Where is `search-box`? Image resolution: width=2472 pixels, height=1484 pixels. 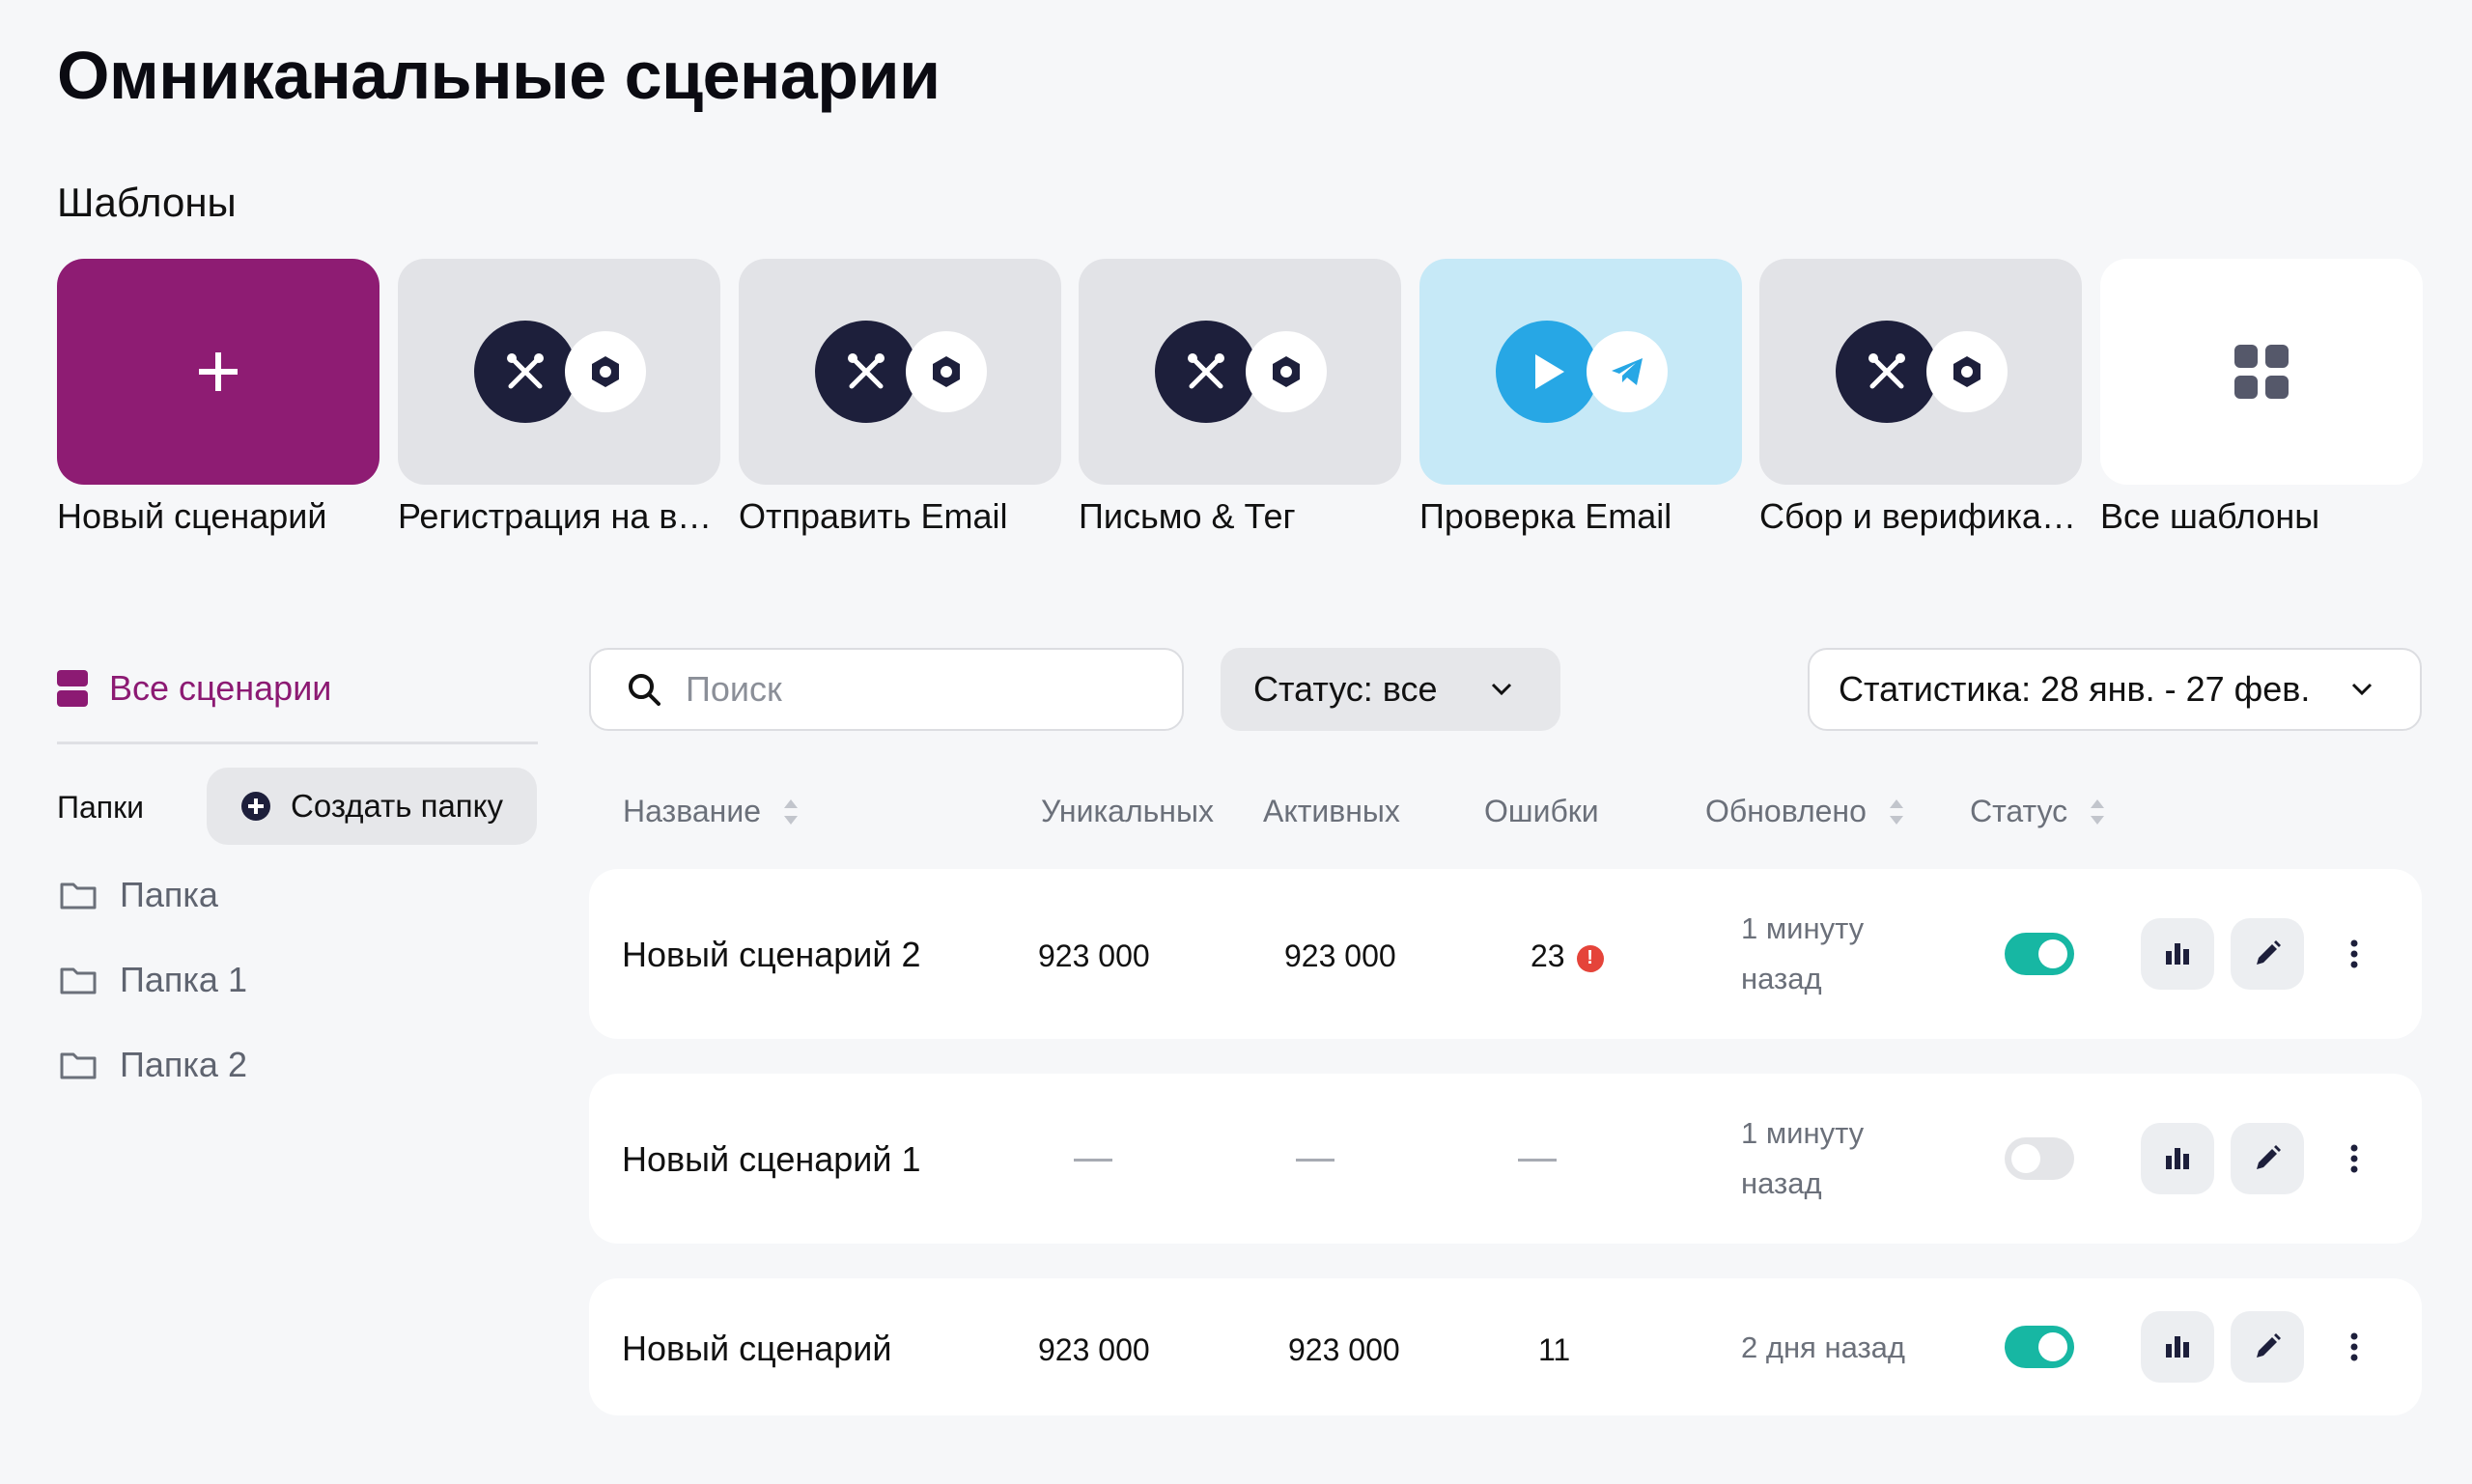
search-box is located at coordinates (886, 690).